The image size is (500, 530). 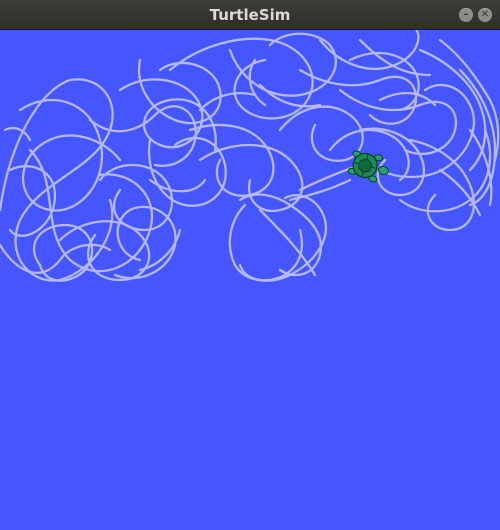 I want to click on window-title: TurtleSim, so click(x=250, y=15).